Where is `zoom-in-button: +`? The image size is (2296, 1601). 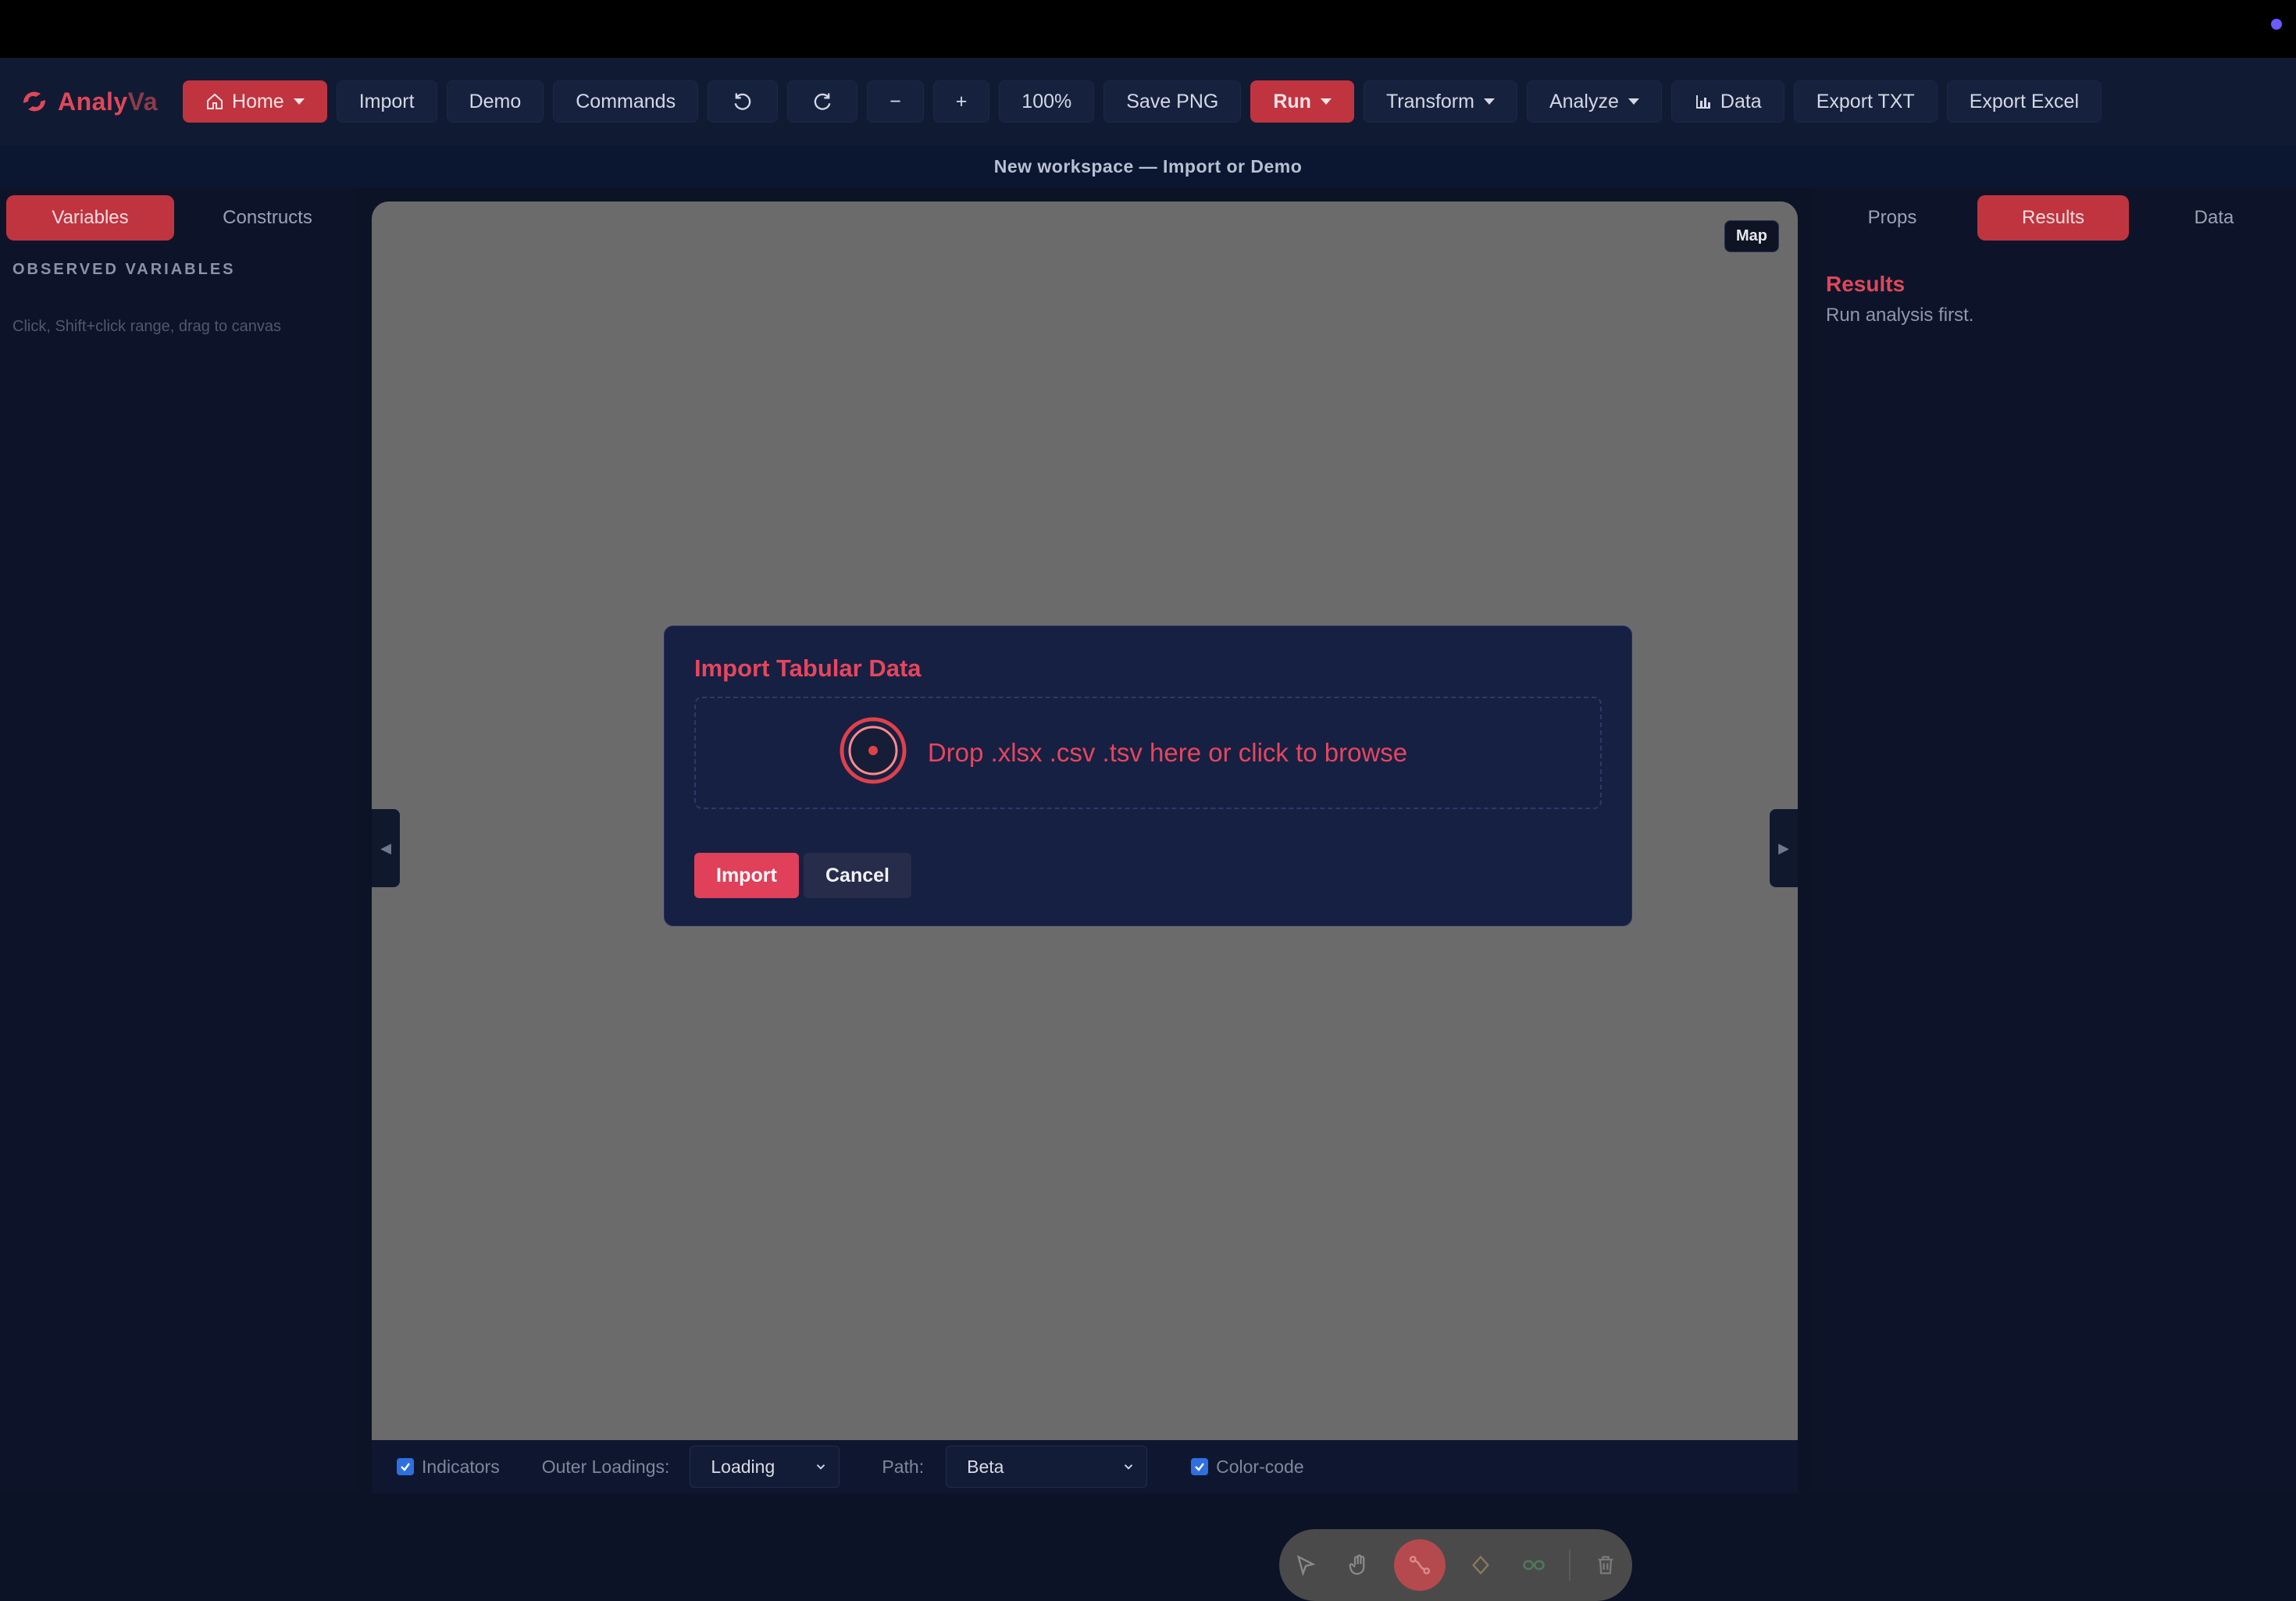 zoom-in-button: + is located at coordinates (961, 101).